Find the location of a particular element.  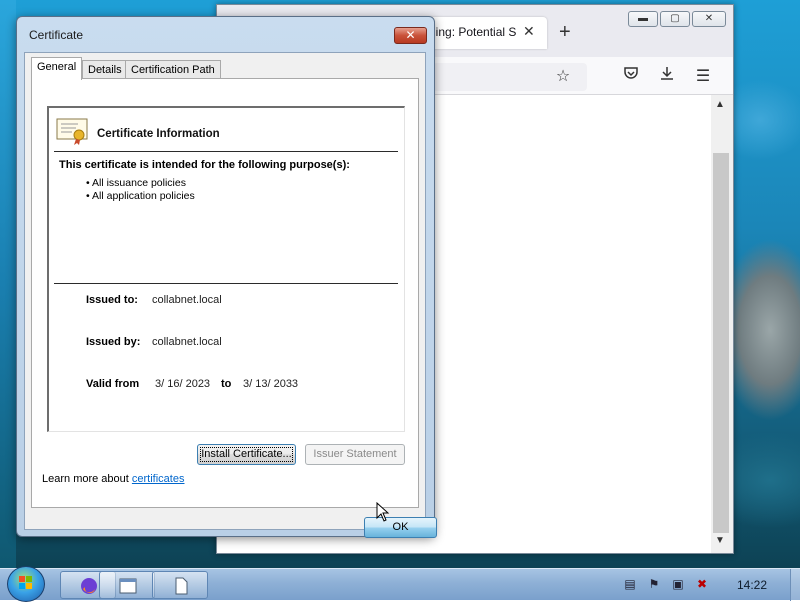

clock: 14:22 is located at coordinates (752, 585).